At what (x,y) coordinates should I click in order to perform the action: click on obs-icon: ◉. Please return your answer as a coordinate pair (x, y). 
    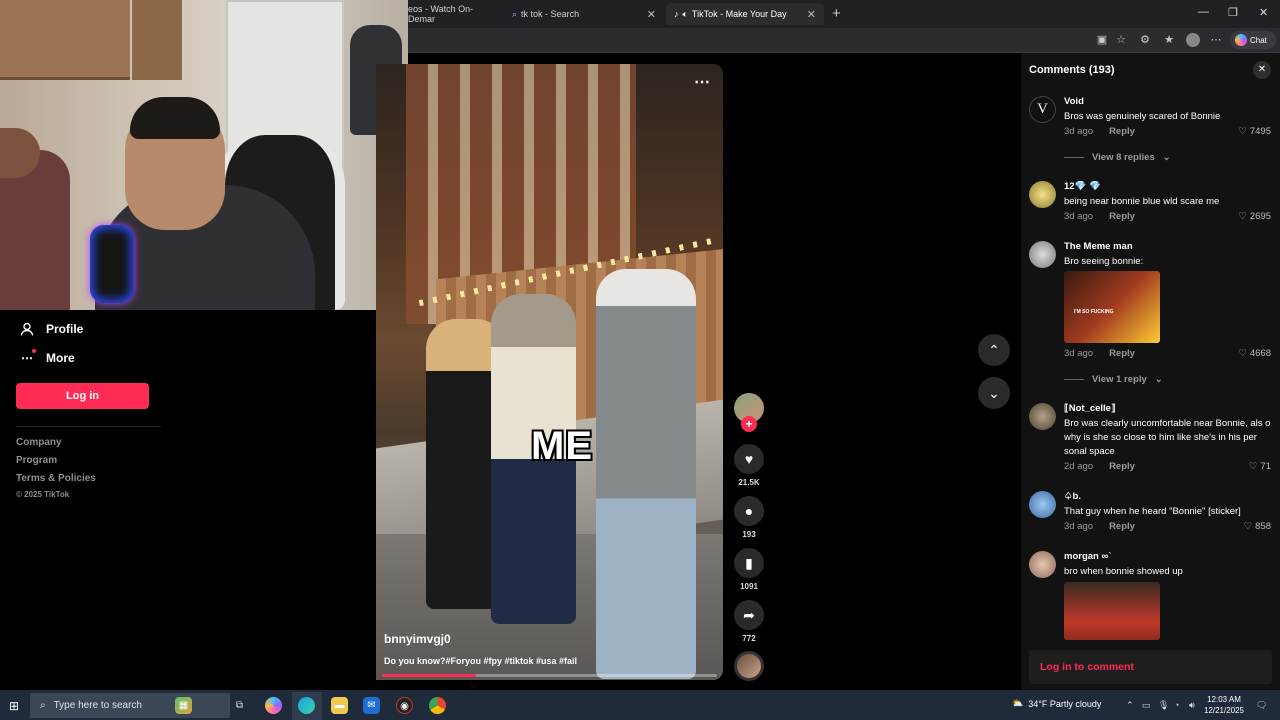
    Looking at the image, I should click on (404, 705).